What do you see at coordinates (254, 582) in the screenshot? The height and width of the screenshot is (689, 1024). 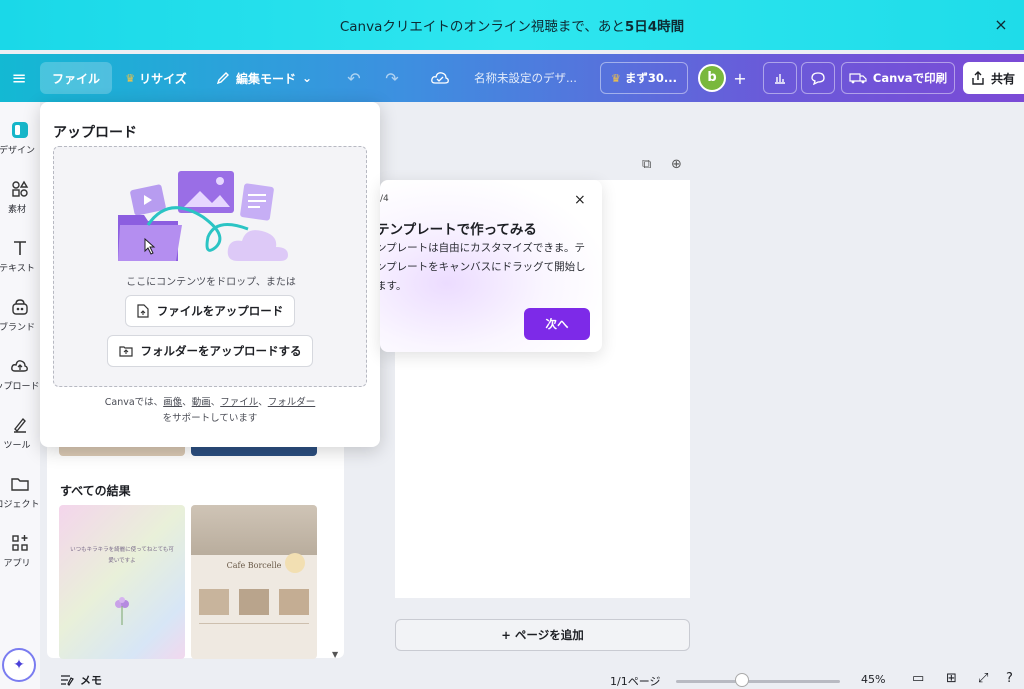 I see `template-card: Cafe Borcelle` at bounding box center [254, 582].